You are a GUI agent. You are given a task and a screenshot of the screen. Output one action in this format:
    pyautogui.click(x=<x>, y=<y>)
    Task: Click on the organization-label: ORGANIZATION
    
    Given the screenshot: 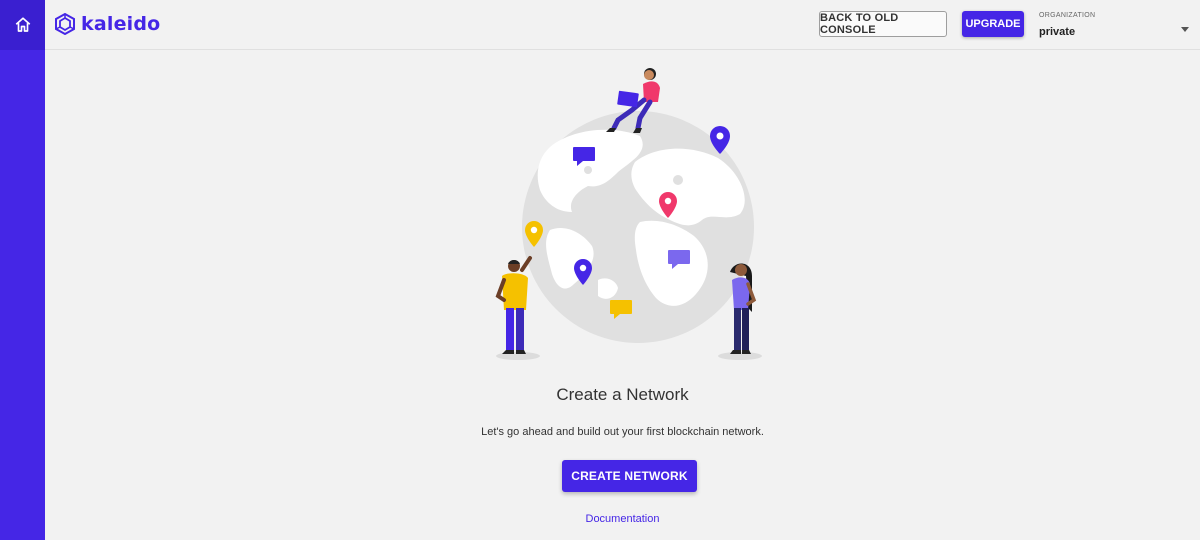 What is the action you would take?
    pyautogui.click(x=1067, y=15)
    